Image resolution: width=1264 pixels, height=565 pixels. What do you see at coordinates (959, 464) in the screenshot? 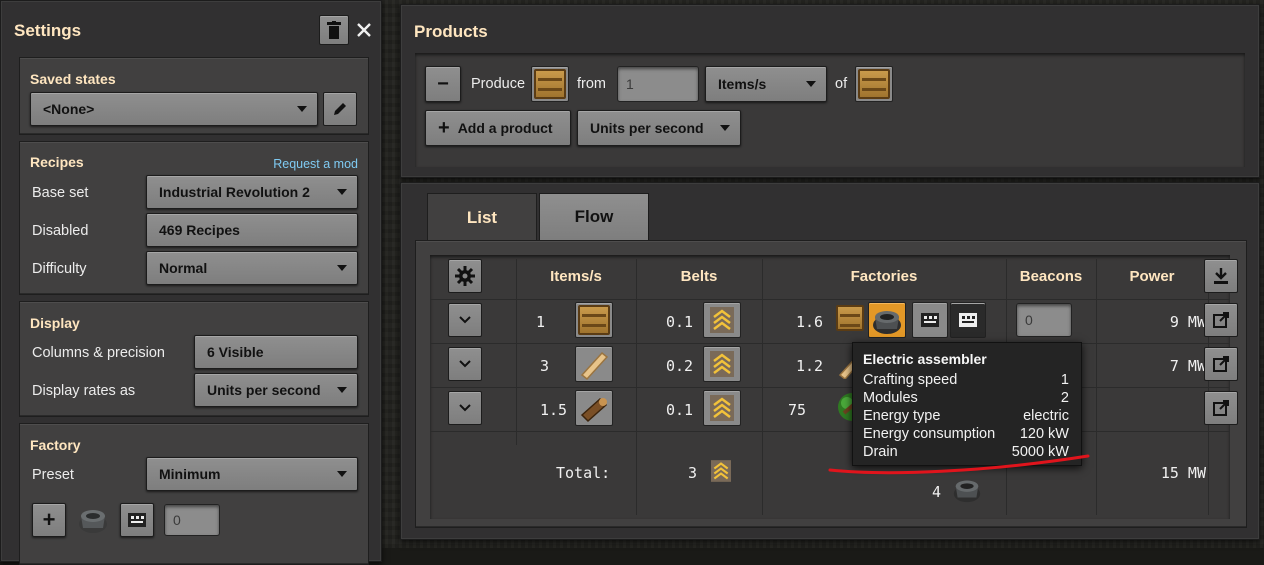
I see `annotation-underline` at bounding box center [959, 464].